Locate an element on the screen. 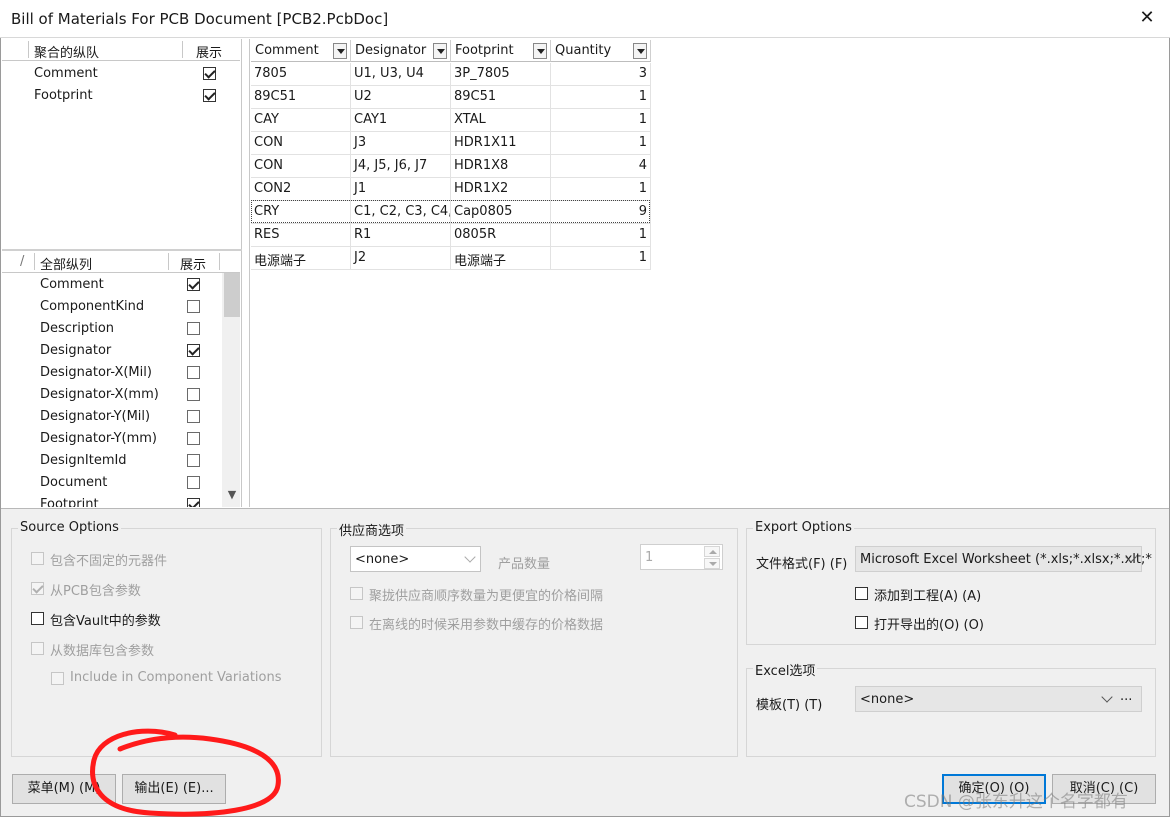  add-to-project-checkbox is located at coordinates (861, 593).